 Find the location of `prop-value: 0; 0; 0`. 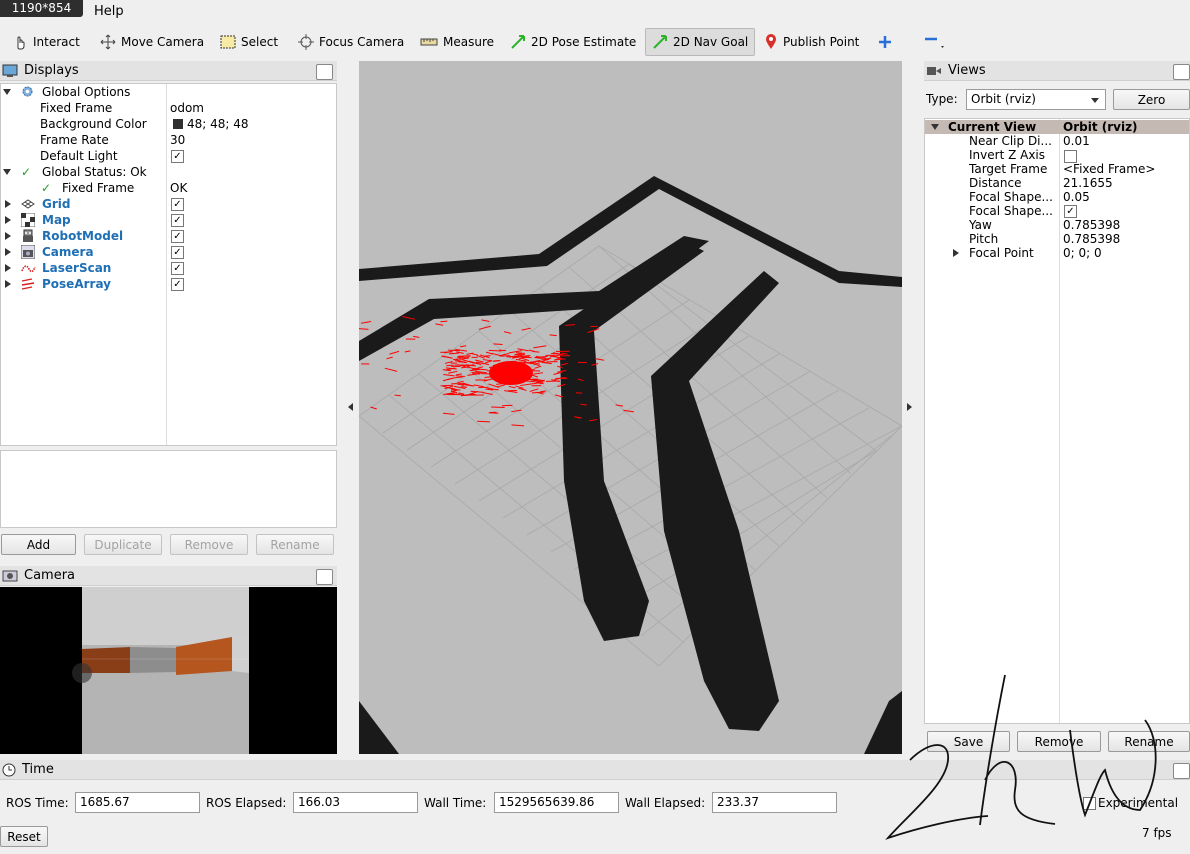

prop-value: 0; 0; 0 is located at coordinates (1082, 253).